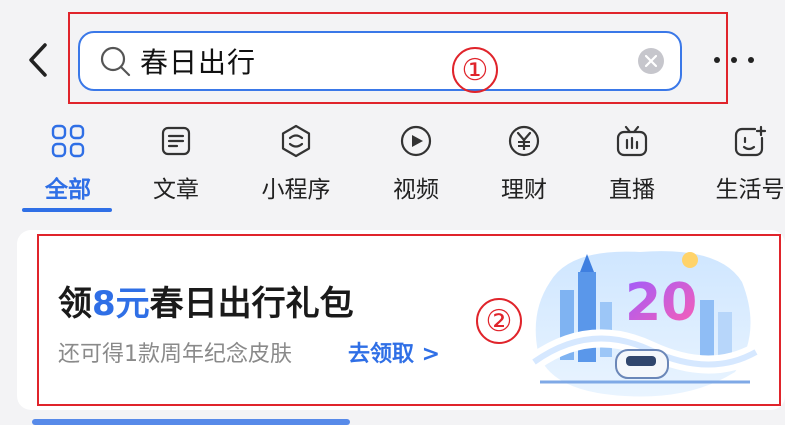  What do you see at coordinates (632, 141) in the screenshot?
I see `live-tv-icon` at bounding box center [632, 141].